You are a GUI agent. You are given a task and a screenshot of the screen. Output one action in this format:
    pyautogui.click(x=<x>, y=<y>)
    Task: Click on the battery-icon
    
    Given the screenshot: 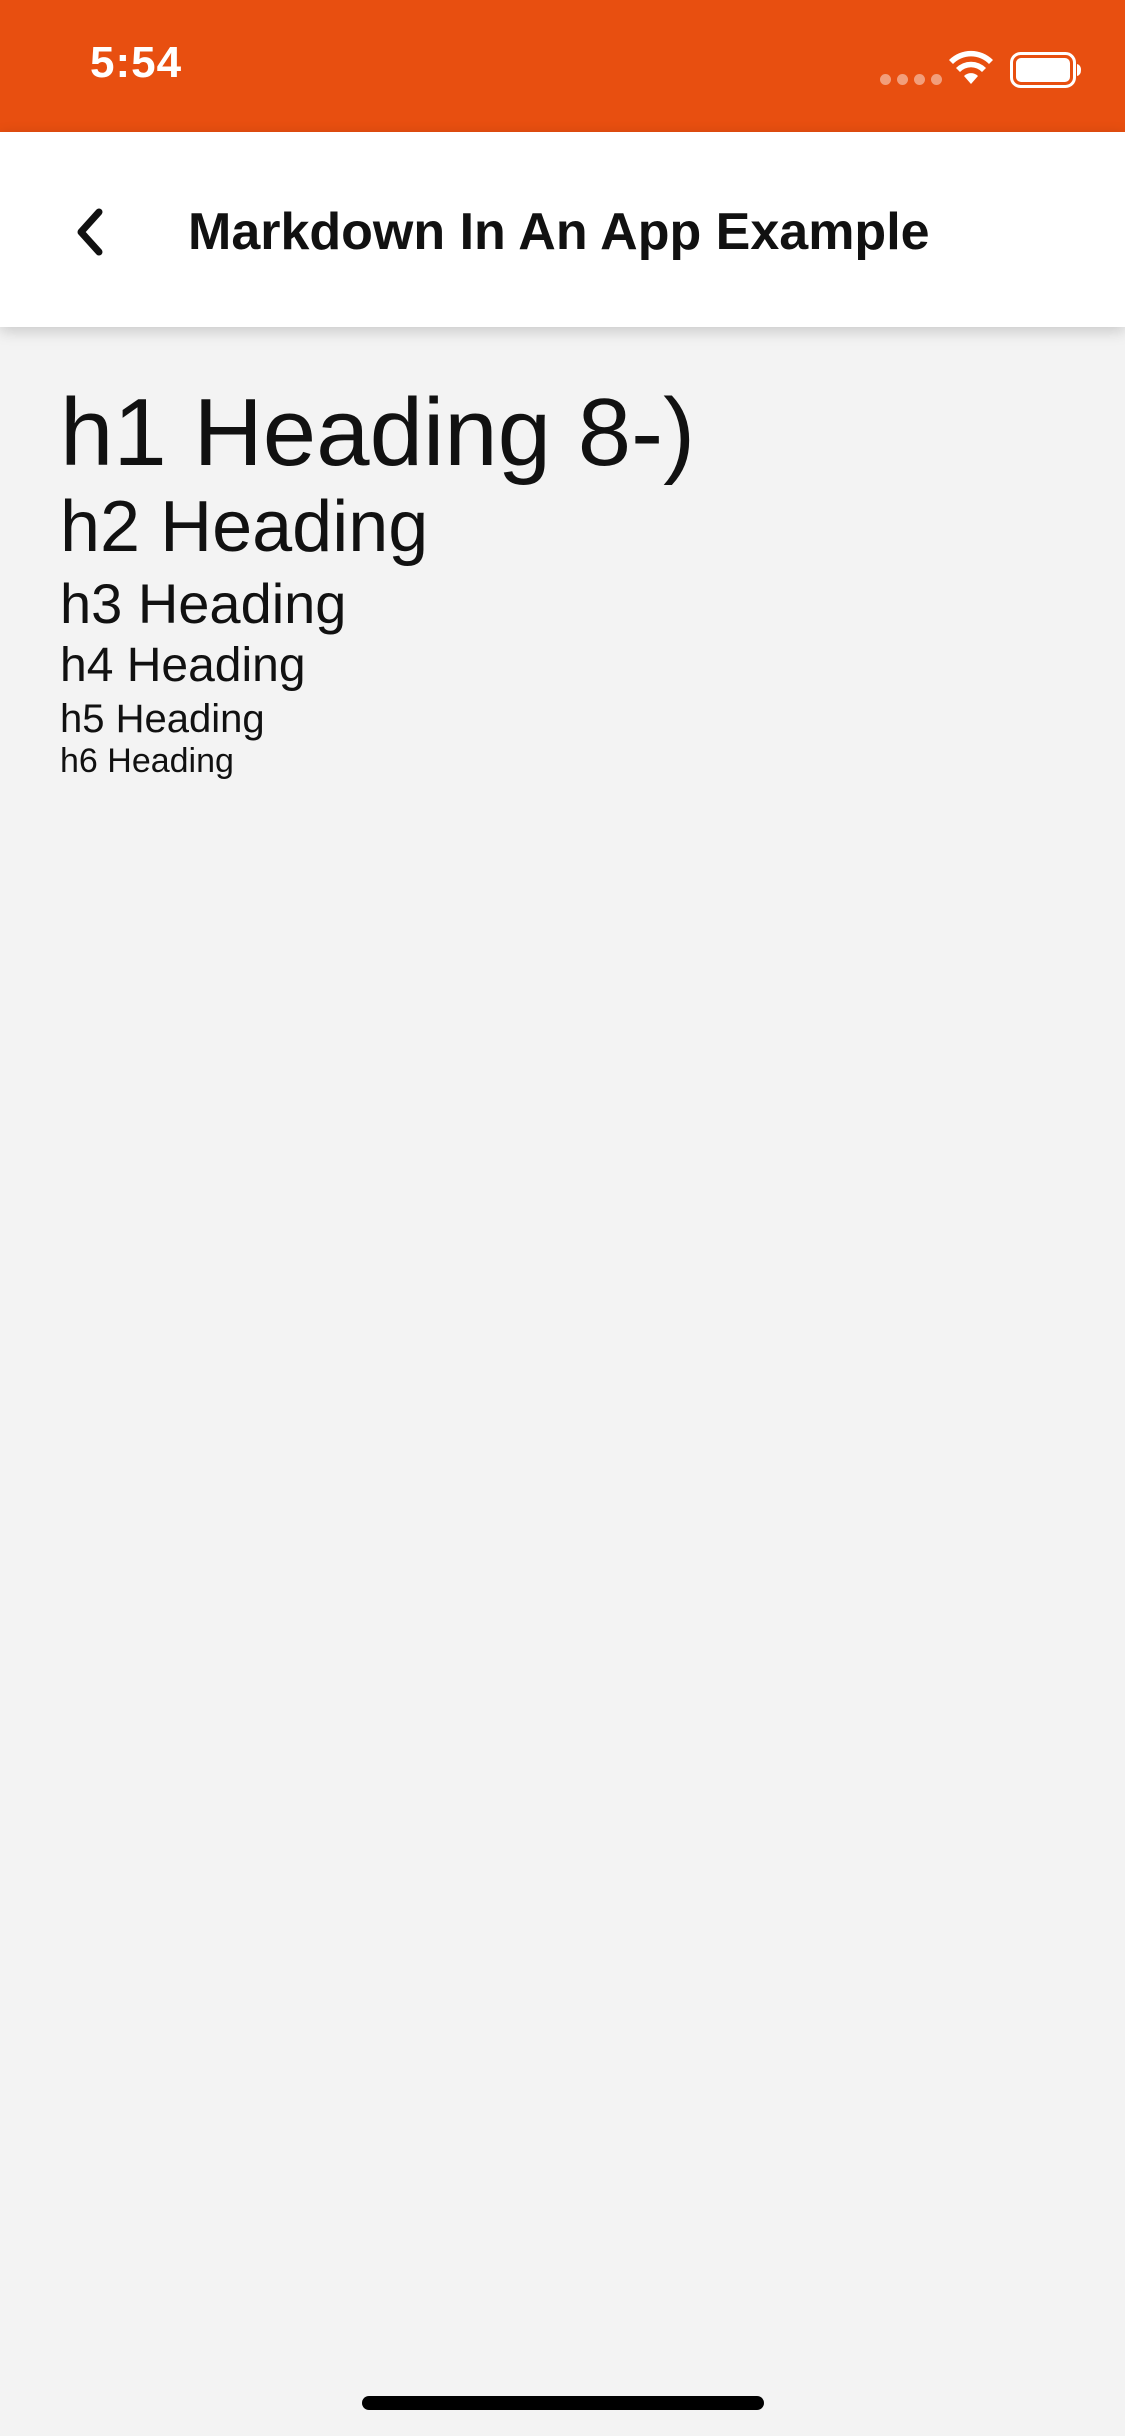 What is the action you would take?
    pyautogui.click(x=1045, y=70)
    